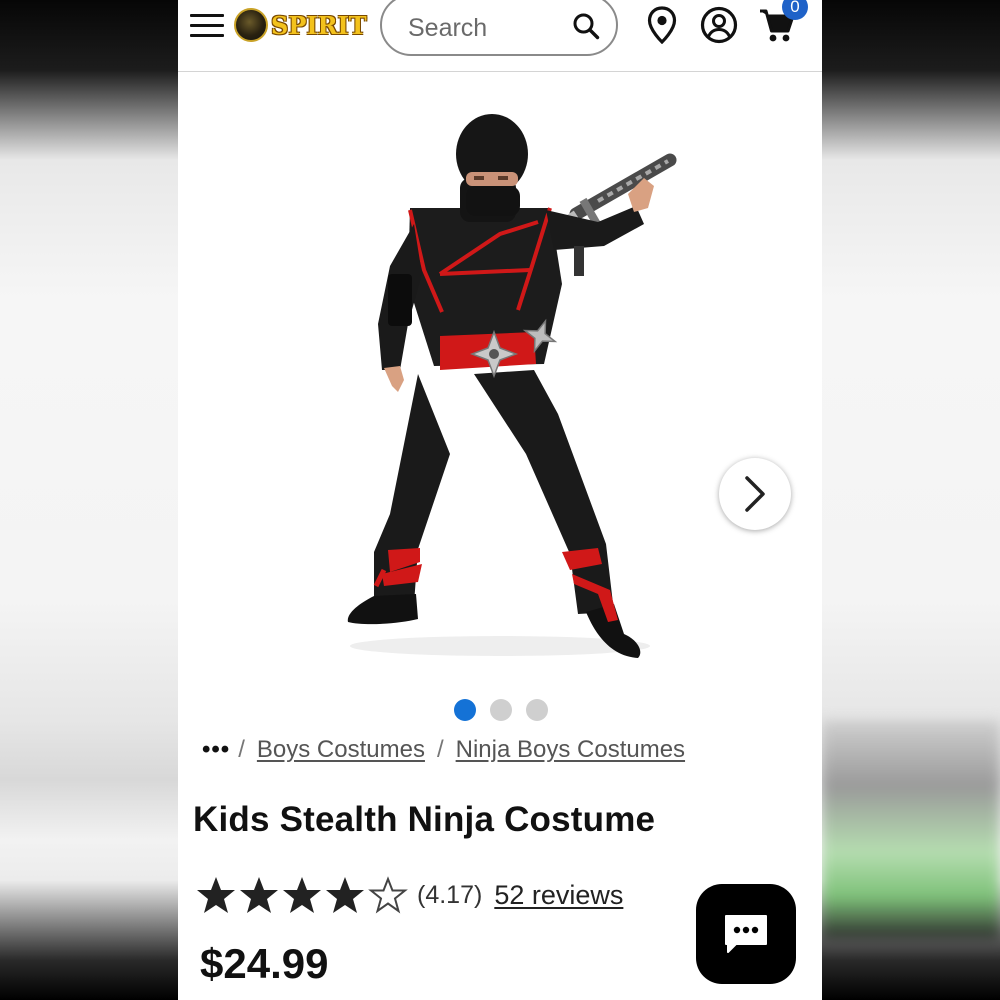 The width and height of the screenshot is (1000, 1000). I want to click on breadcrumb-boys-costumes: Boys Costumes, so click(341, 750).